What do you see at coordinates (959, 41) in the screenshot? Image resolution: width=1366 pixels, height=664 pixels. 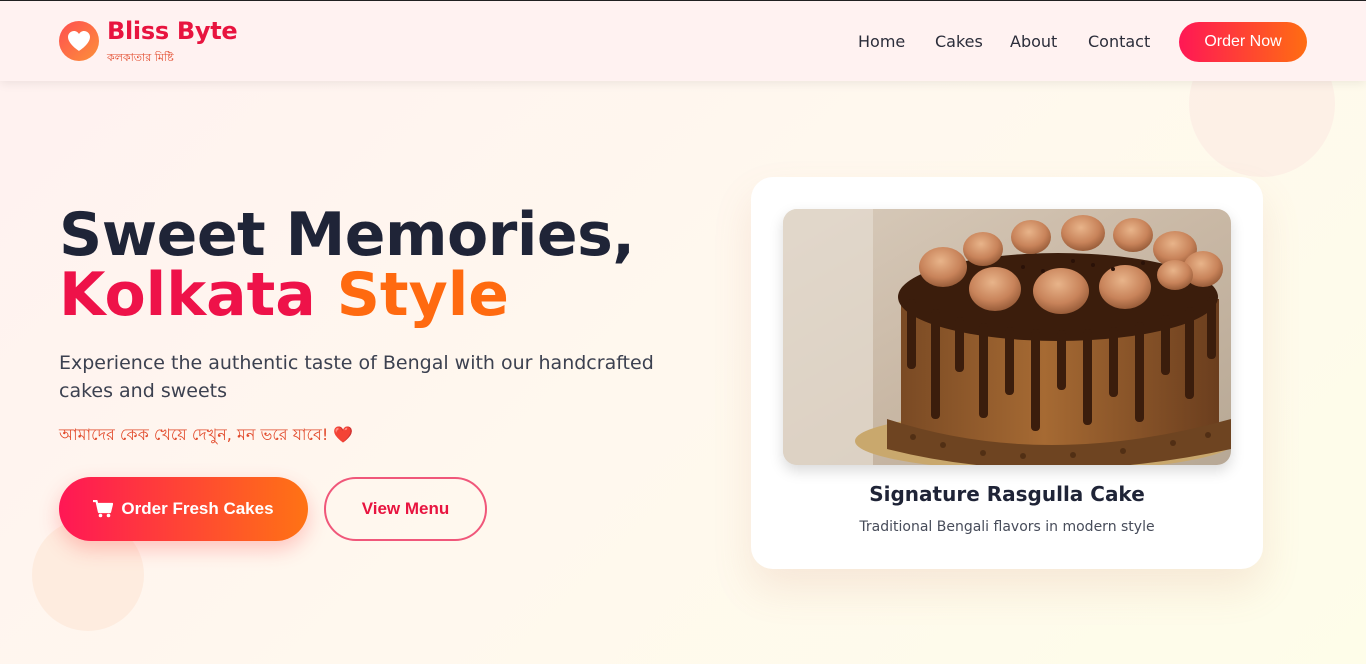 I see `nav-cakes: Cakes` at bounding box center [959, 41].